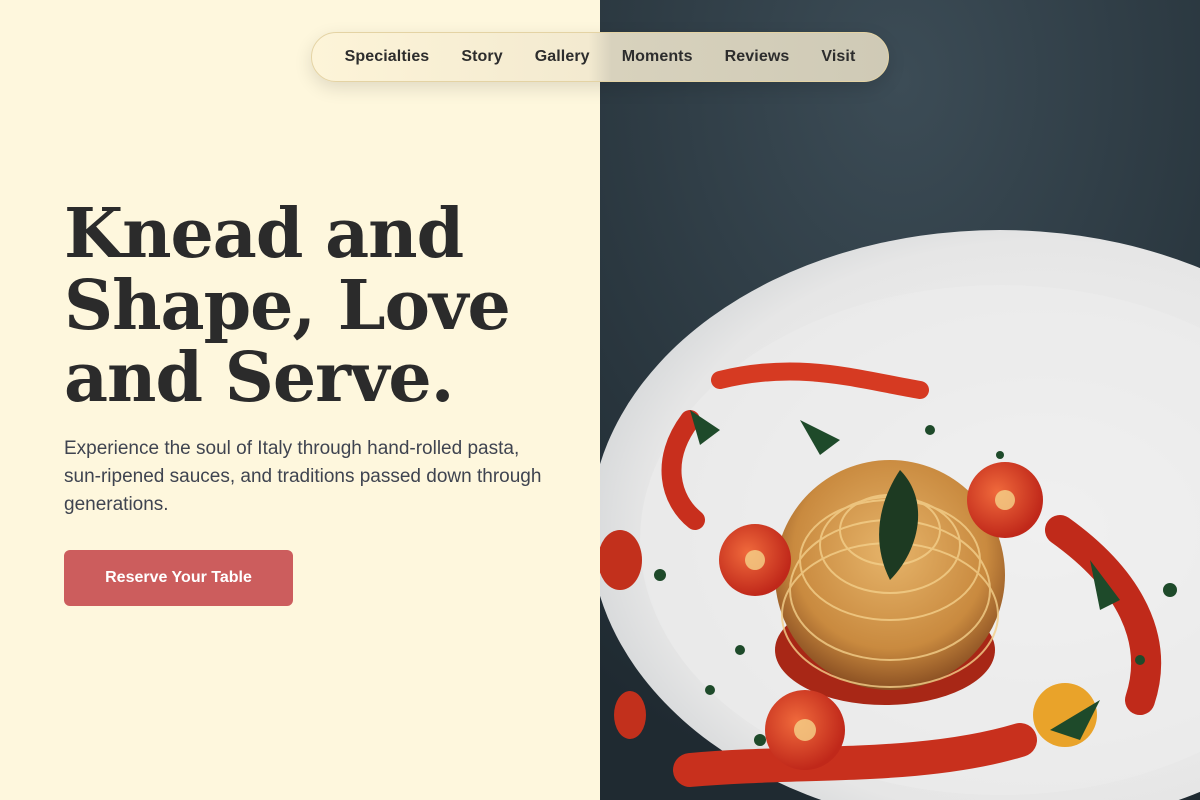 This screenshot has height=800, width=1200. I want to click on nav-link-reviews: Reviews, so click(757, 57).